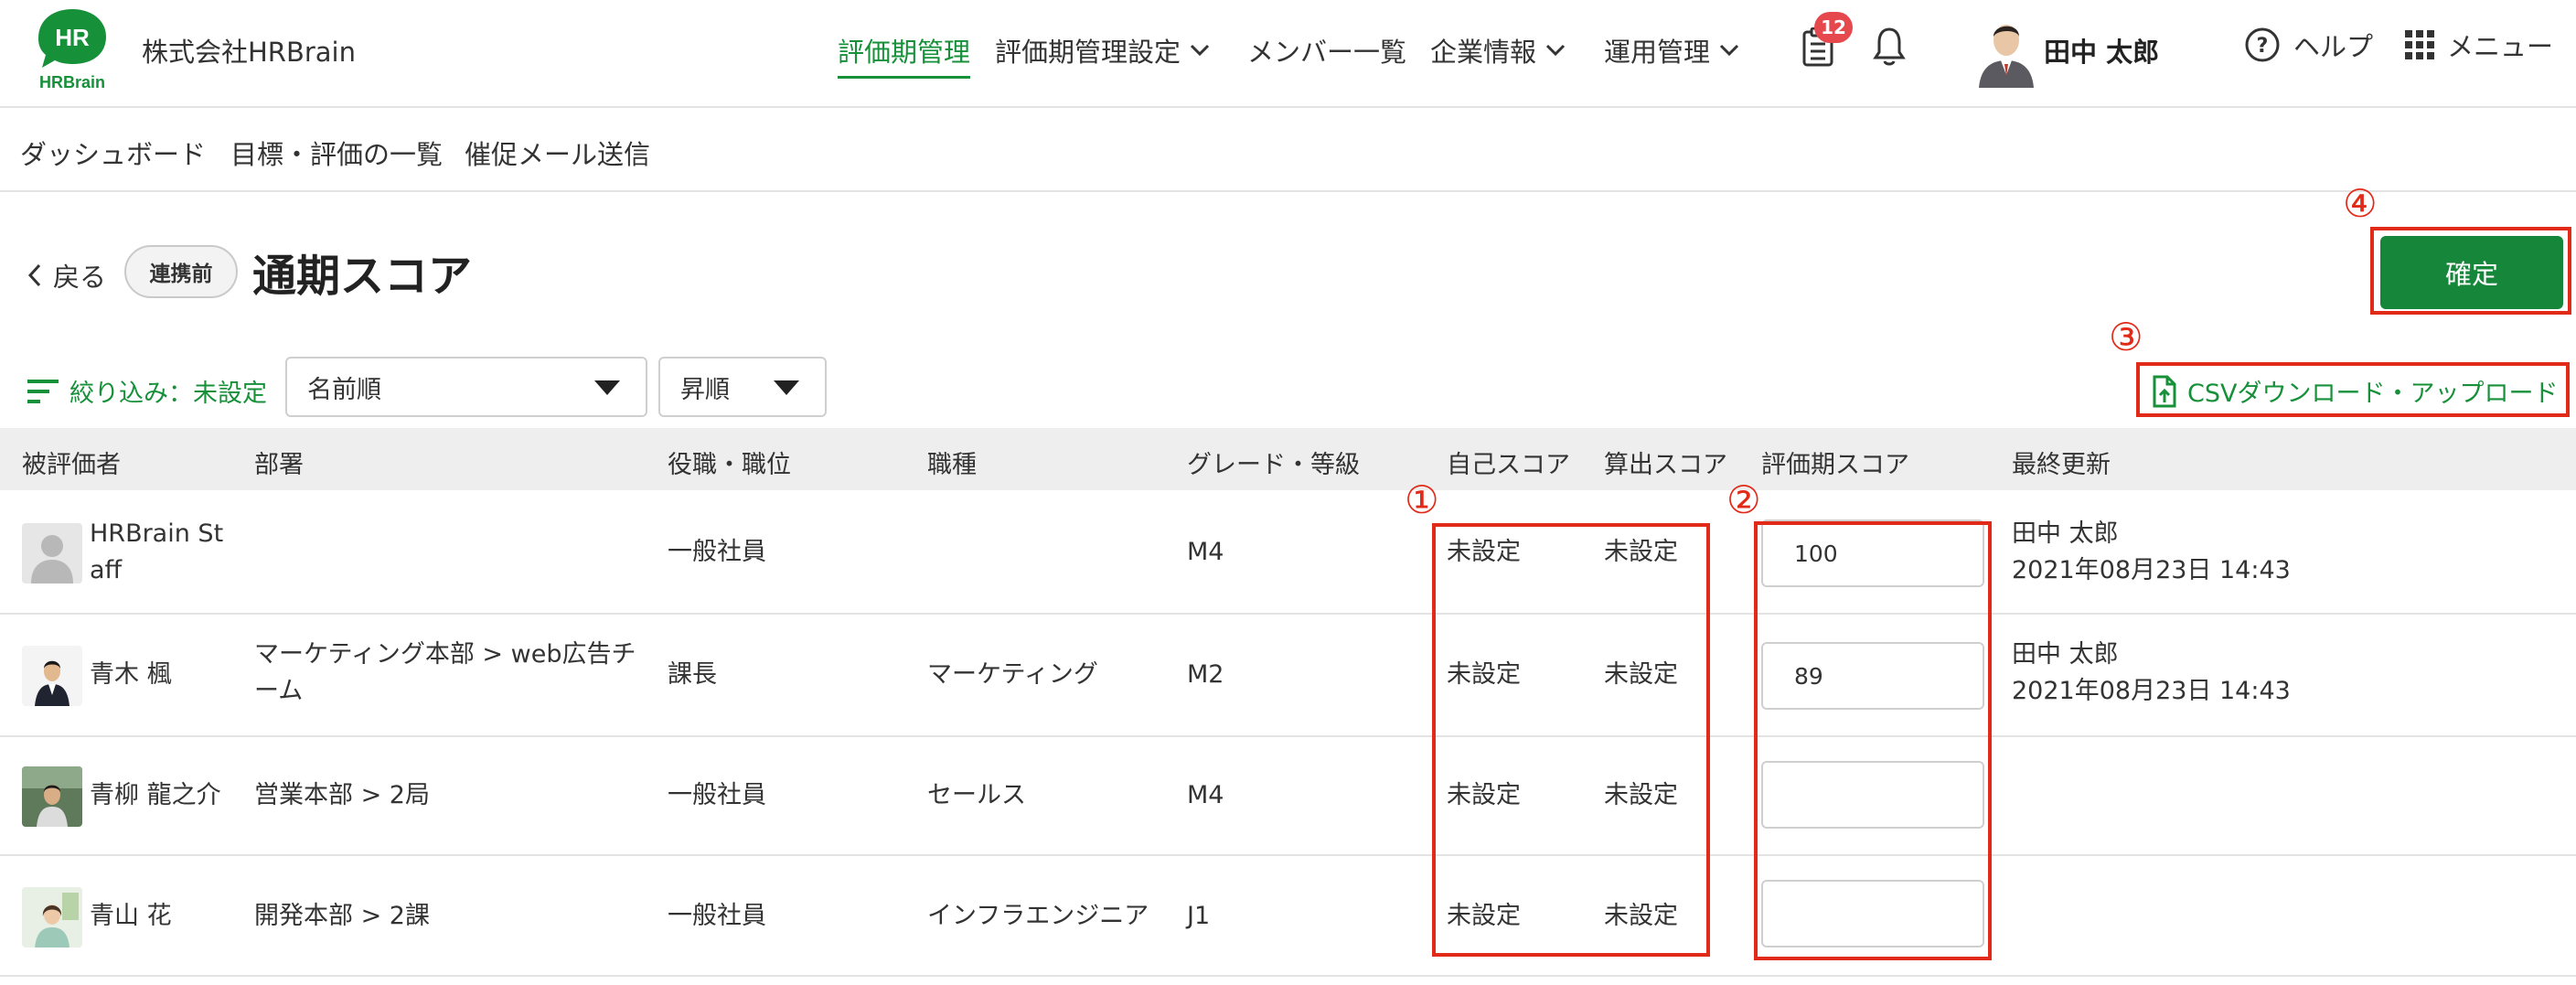 The height and width of the screenshot is (985, 2576). I want to click on col-calculated-score: 算出スコア, so click(1665, 462).